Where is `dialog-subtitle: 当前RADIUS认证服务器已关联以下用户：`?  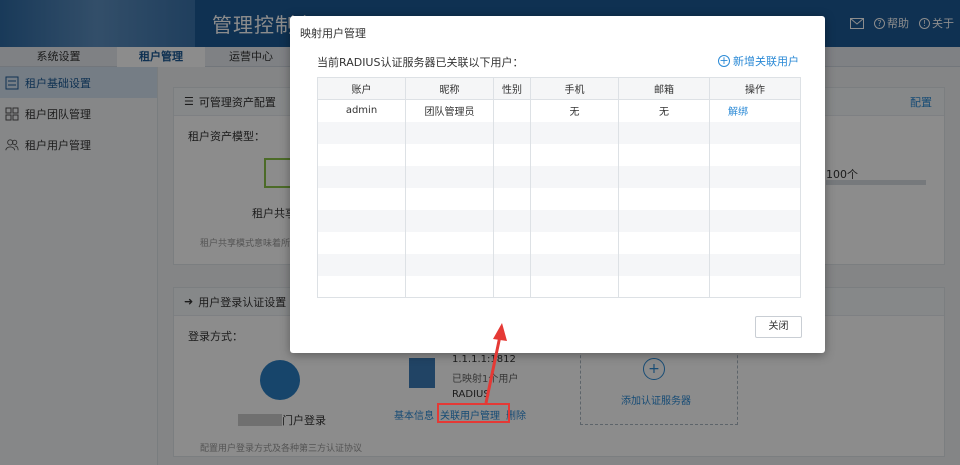 dialog-subtitle: 当前RADIUS认证服务器已关联以下用户： is located at coordinates (420, 62).